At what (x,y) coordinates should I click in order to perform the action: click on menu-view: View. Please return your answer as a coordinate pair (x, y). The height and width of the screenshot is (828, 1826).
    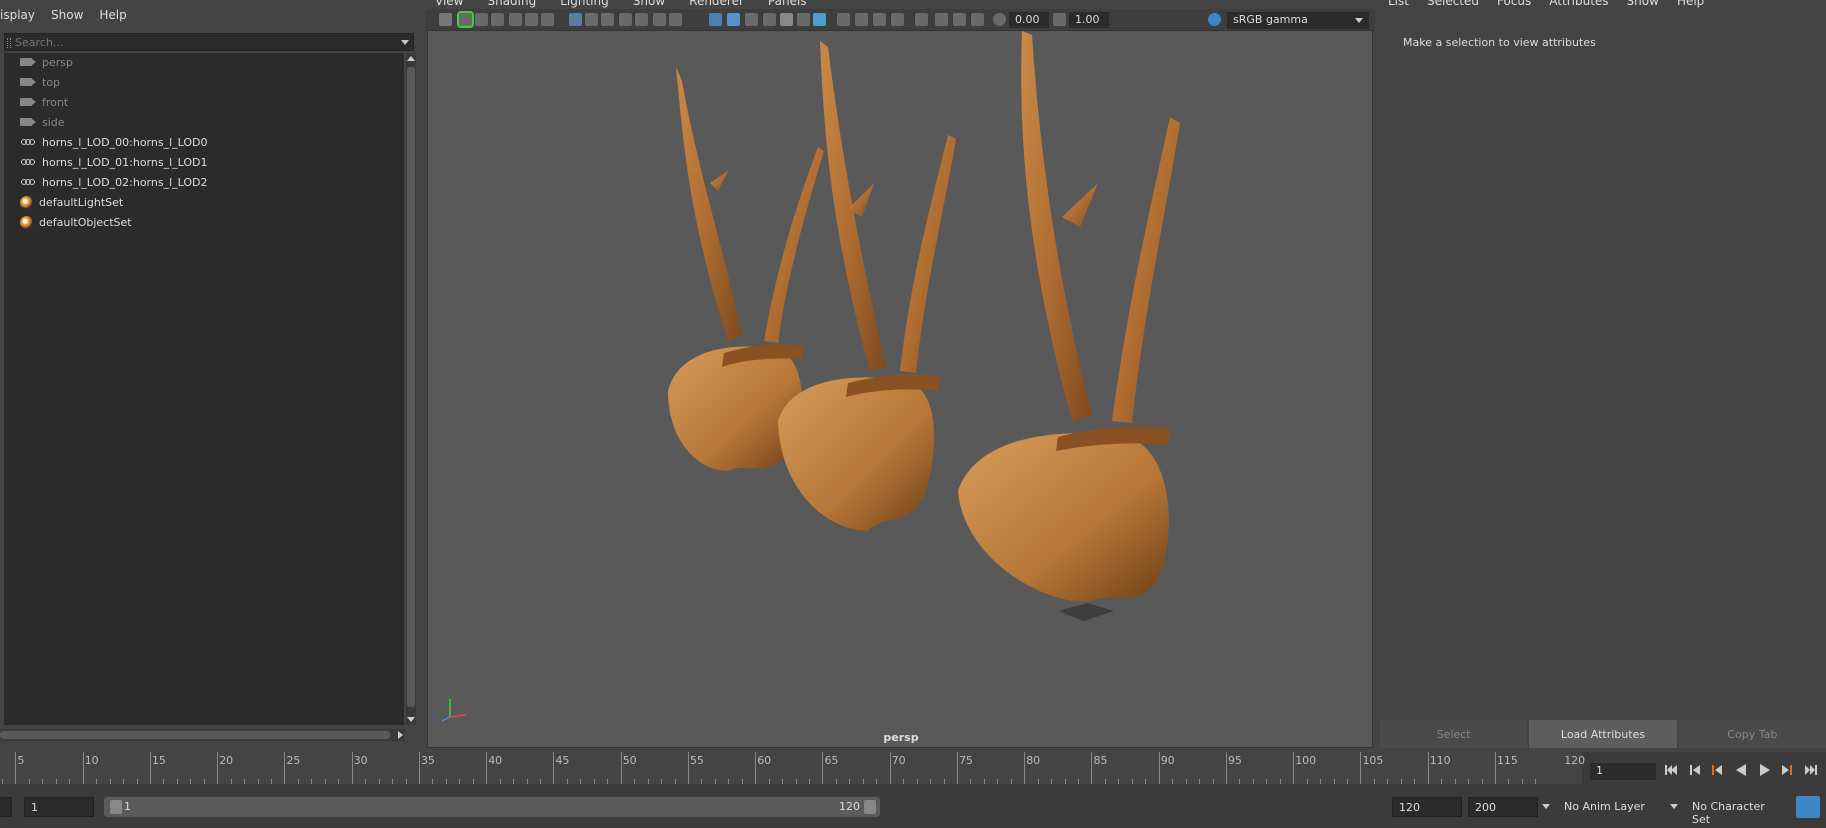
    Looking at the image, I should click on (449, 4).